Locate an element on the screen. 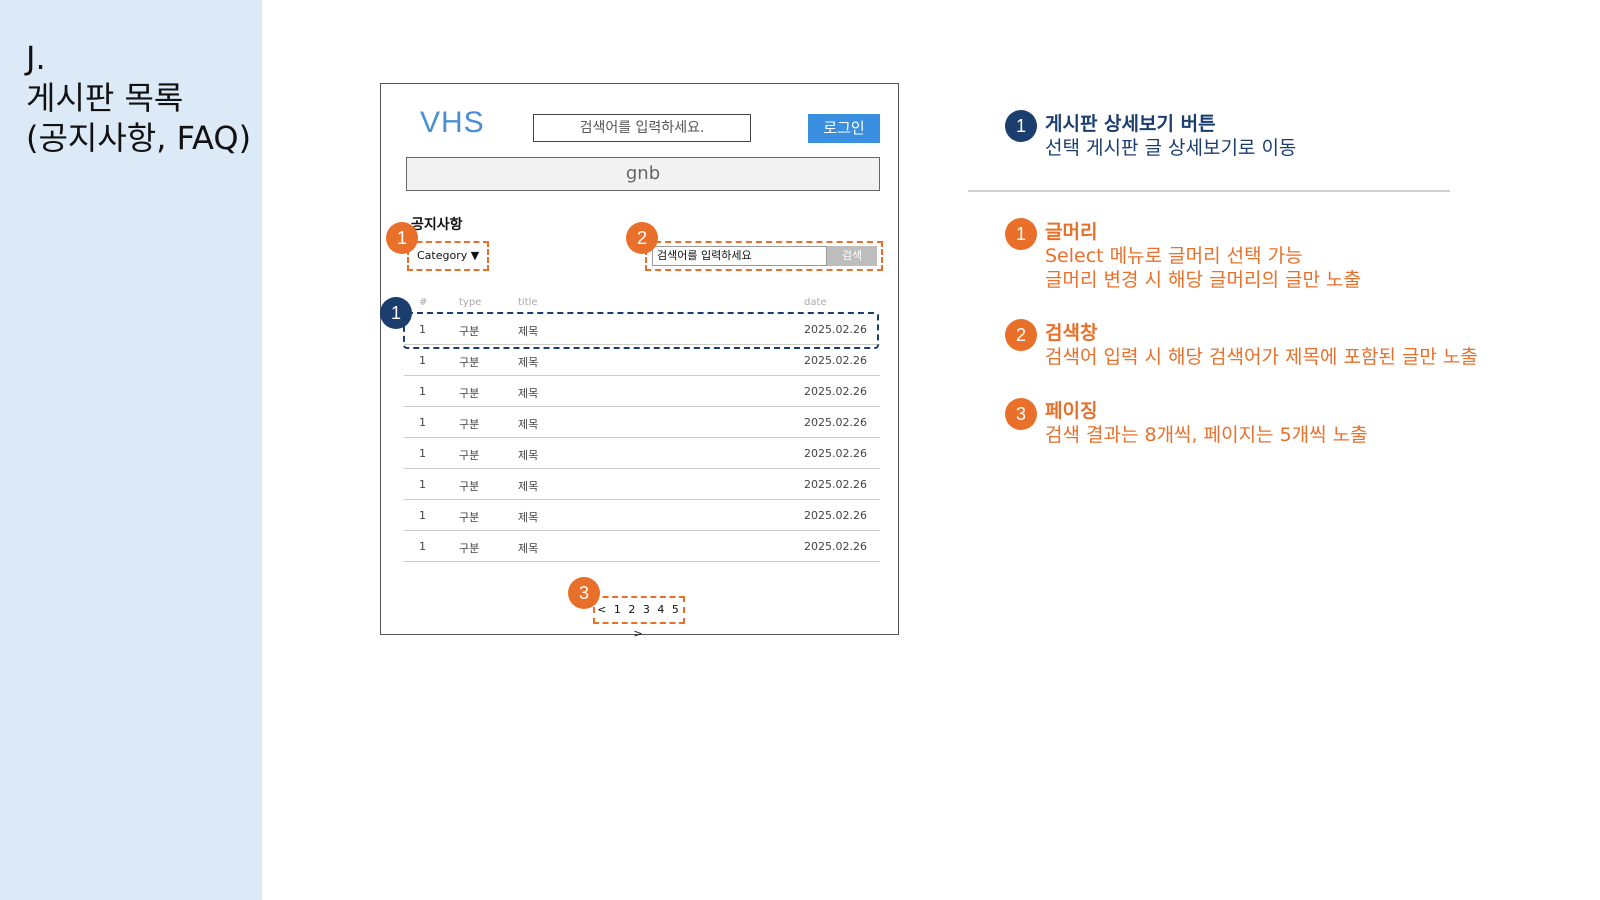 The image size is (1600, 900). top-search-input: 검색어를 입력하세요. is located at coordinates (642, 128).